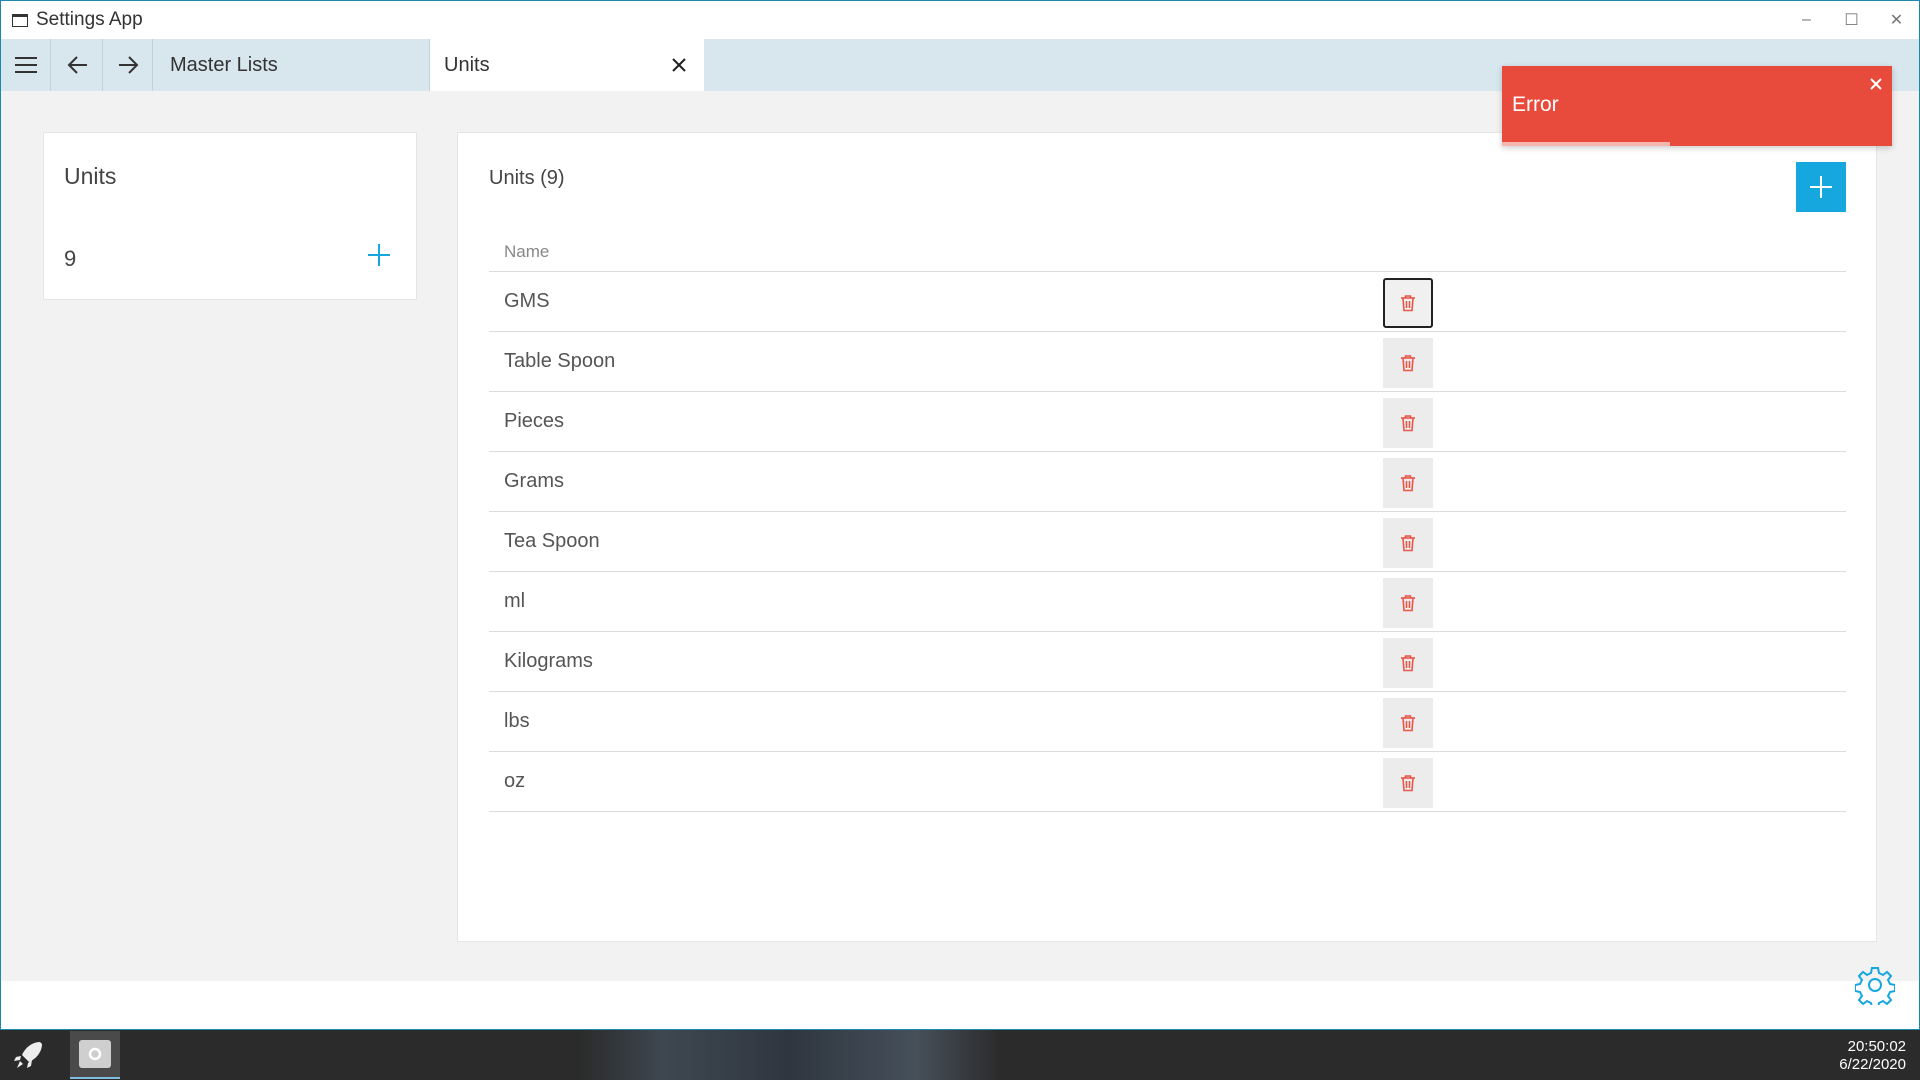 Image resolution: width=1920 pixels, height=1080 pixels. I want to click on wallpaper-strip, so click(790, 1055).